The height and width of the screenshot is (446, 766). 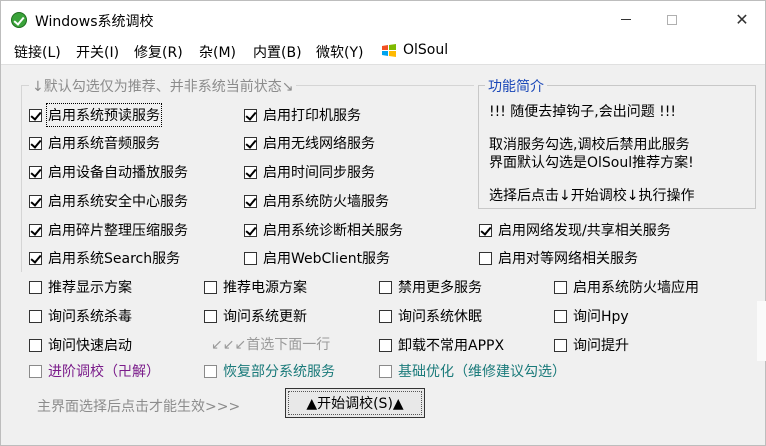 What do you see at coordinates (451, 346) in the screenshot?
I see `checkbox-label: 卸载不常用APPX` at bounding box center [451, 346].